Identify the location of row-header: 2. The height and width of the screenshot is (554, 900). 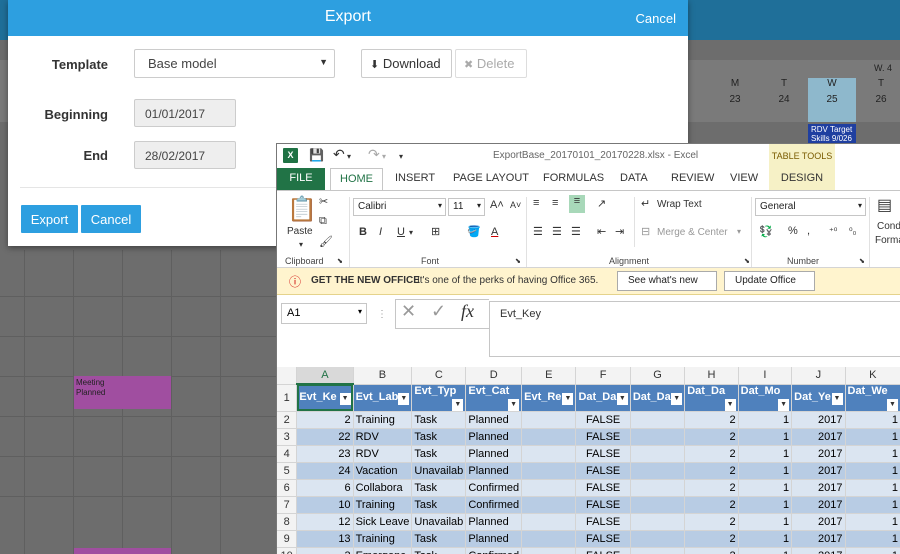
(287, 420).